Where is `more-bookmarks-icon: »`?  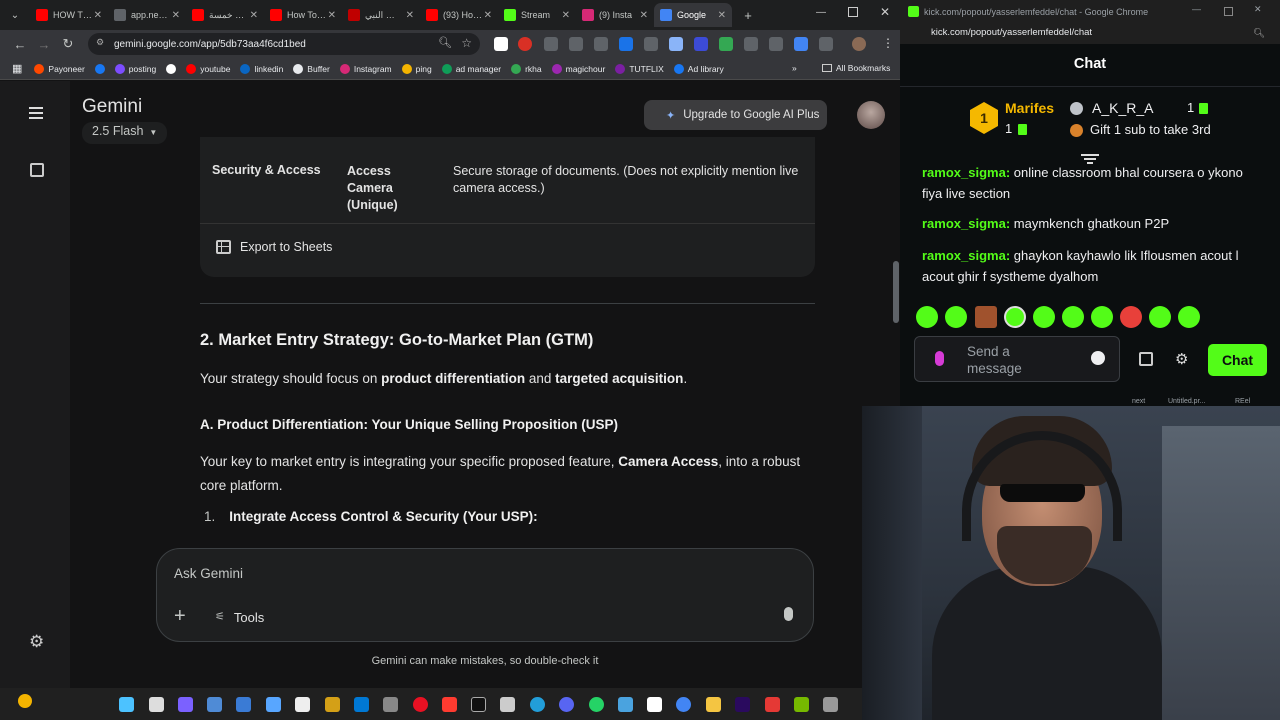
more-bookmarks-icon: » is located at coordinates (794, 68).